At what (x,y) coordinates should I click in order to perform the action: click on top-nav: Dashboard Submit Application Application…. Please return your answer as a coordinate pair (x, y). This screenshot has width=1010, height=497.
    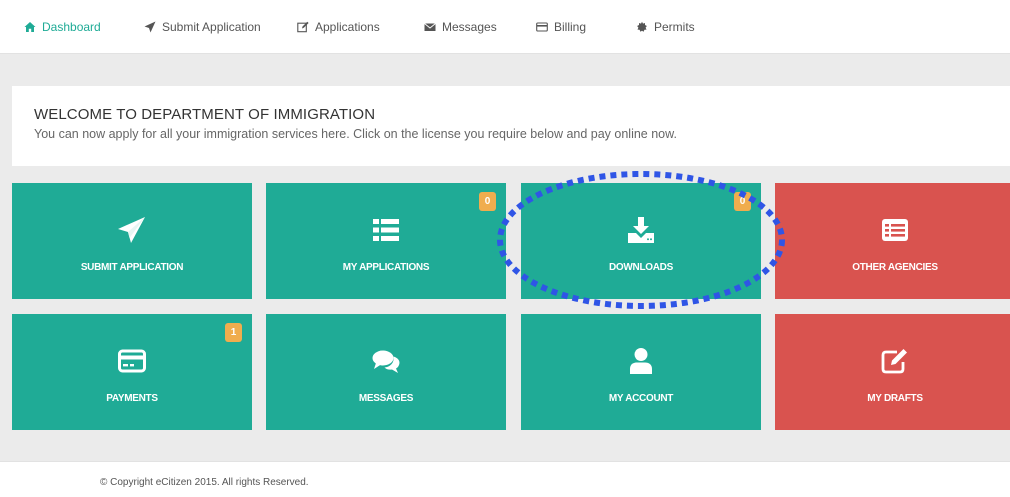
    Looking at the image, I should click on (505, 27).